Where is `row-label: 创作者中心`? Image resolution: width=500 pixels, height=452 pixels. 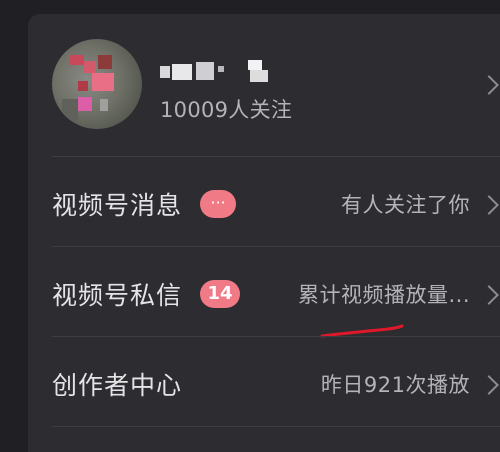 row-label: 创作者中心 is located at coordinates (117, 385).